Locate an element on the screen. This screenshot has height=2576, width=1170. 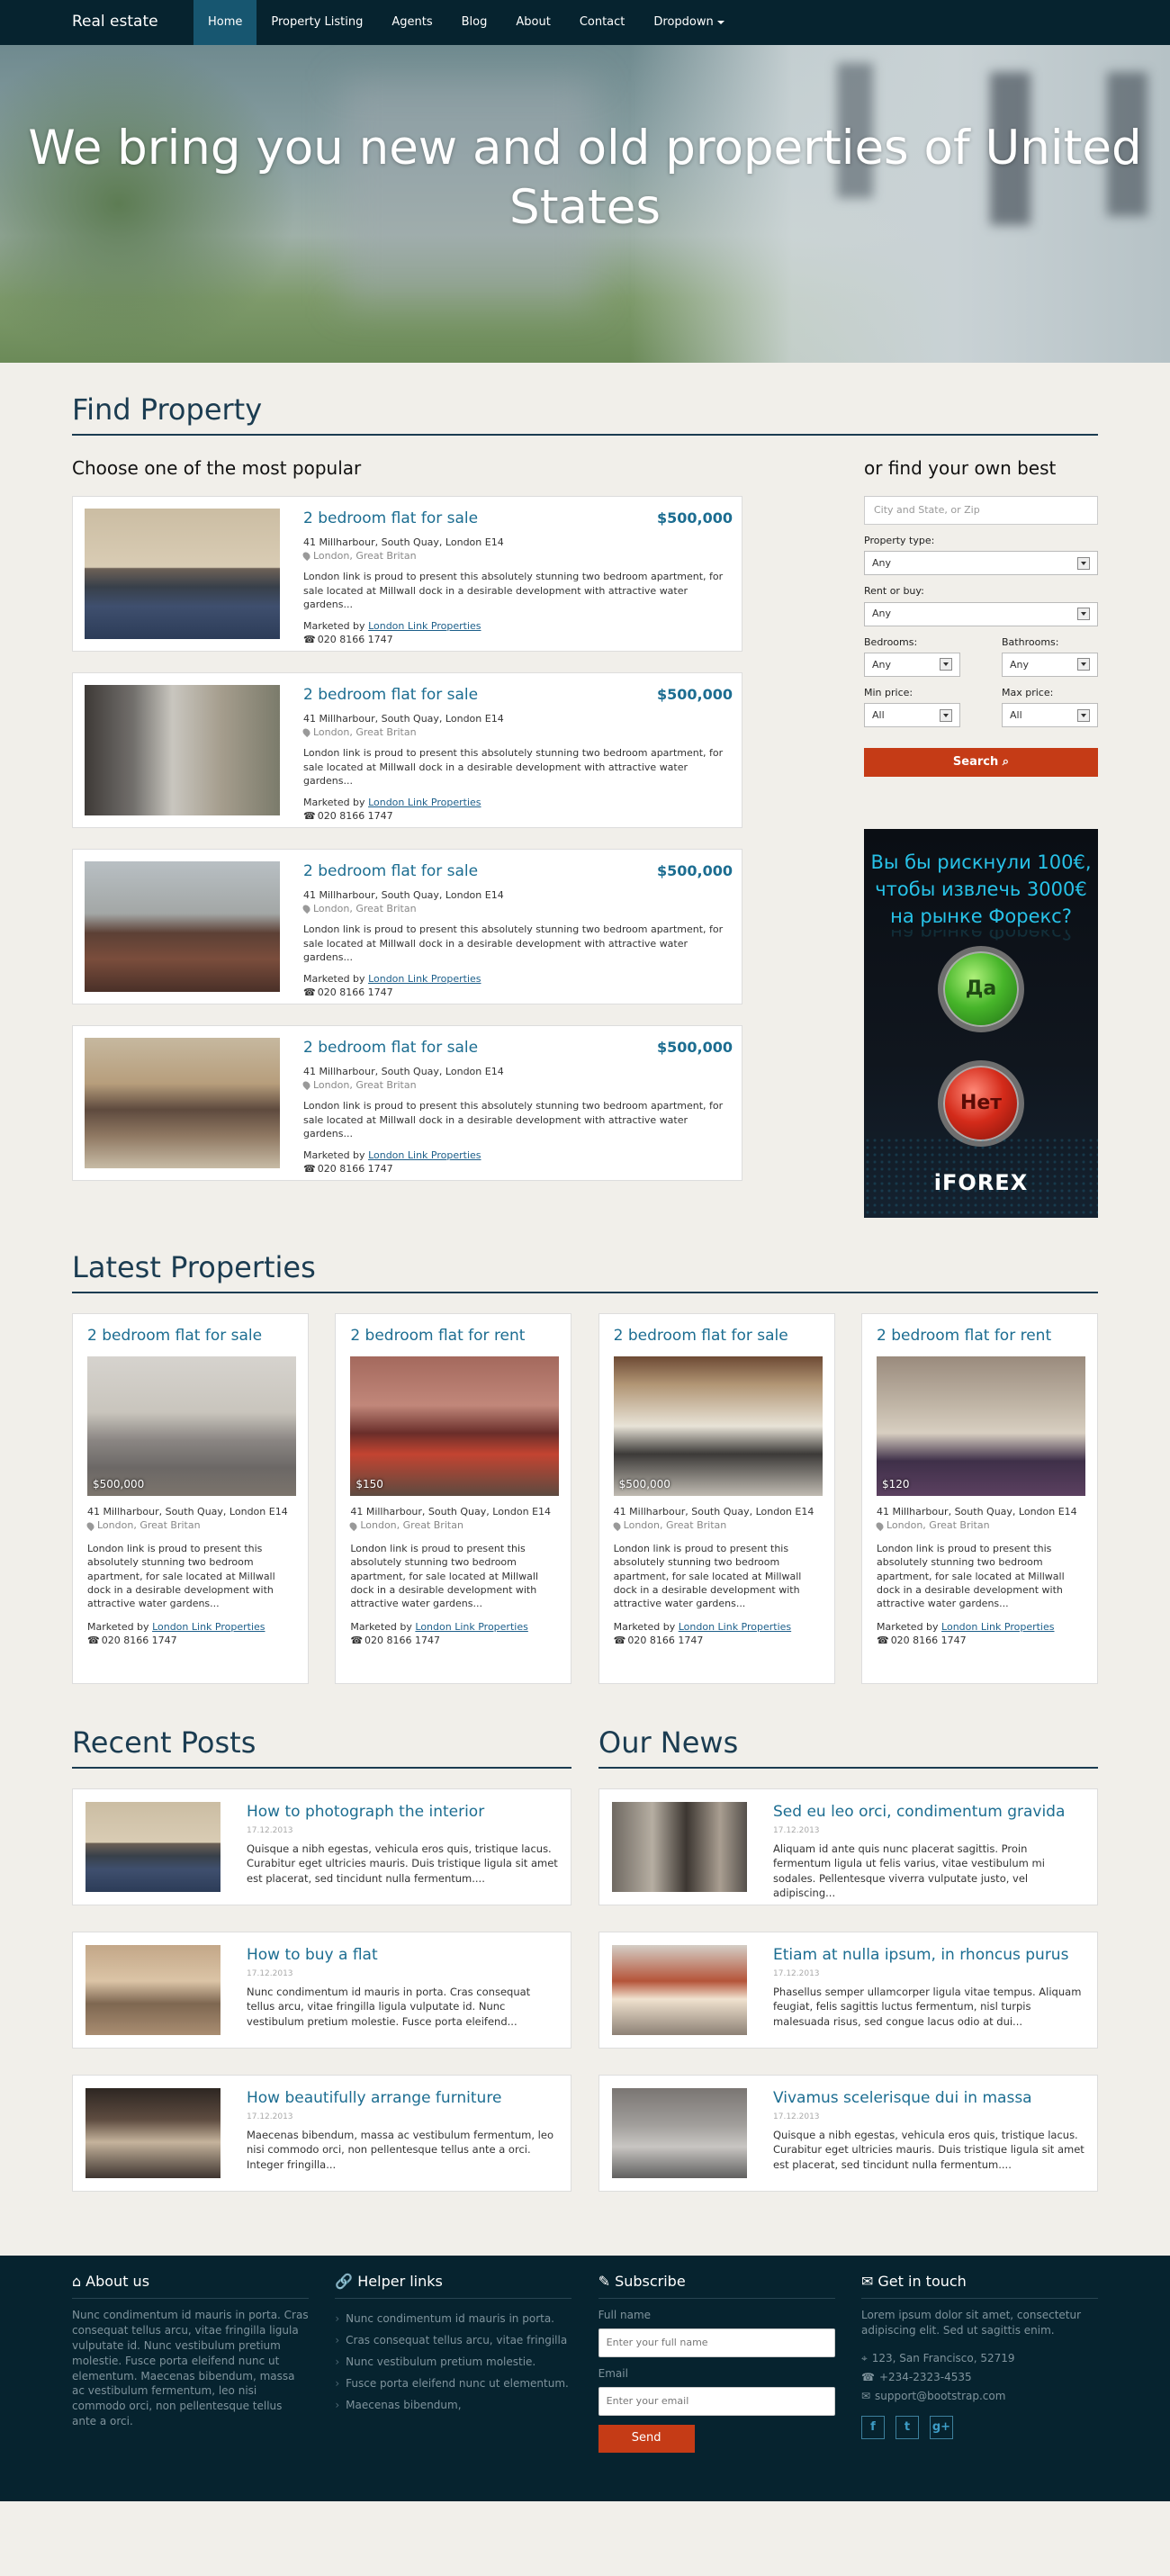
property-marketed-by: Marketed by London Link Properties is located at coordinates (516, 1155).